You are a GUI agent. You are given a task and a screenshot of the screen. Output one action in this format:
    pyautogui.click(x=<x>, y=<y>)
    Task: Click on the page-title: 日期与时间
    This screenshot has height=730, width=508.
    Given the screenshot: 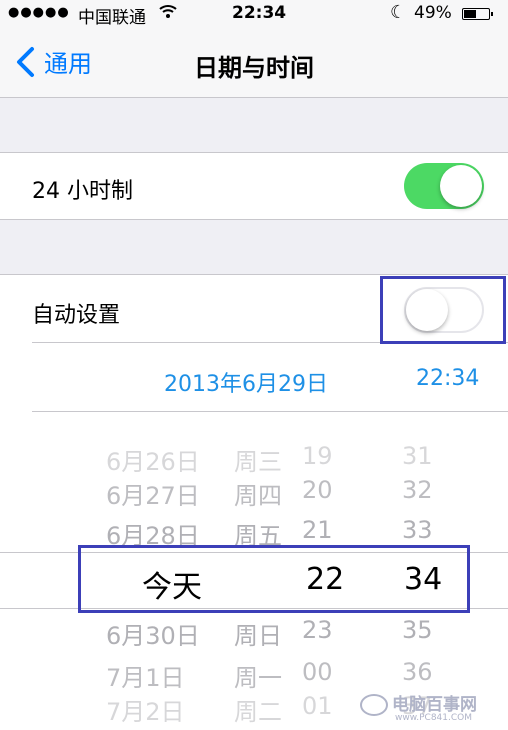 What is the action you would take?
    pyautogui.click(x=254, y=68)
    